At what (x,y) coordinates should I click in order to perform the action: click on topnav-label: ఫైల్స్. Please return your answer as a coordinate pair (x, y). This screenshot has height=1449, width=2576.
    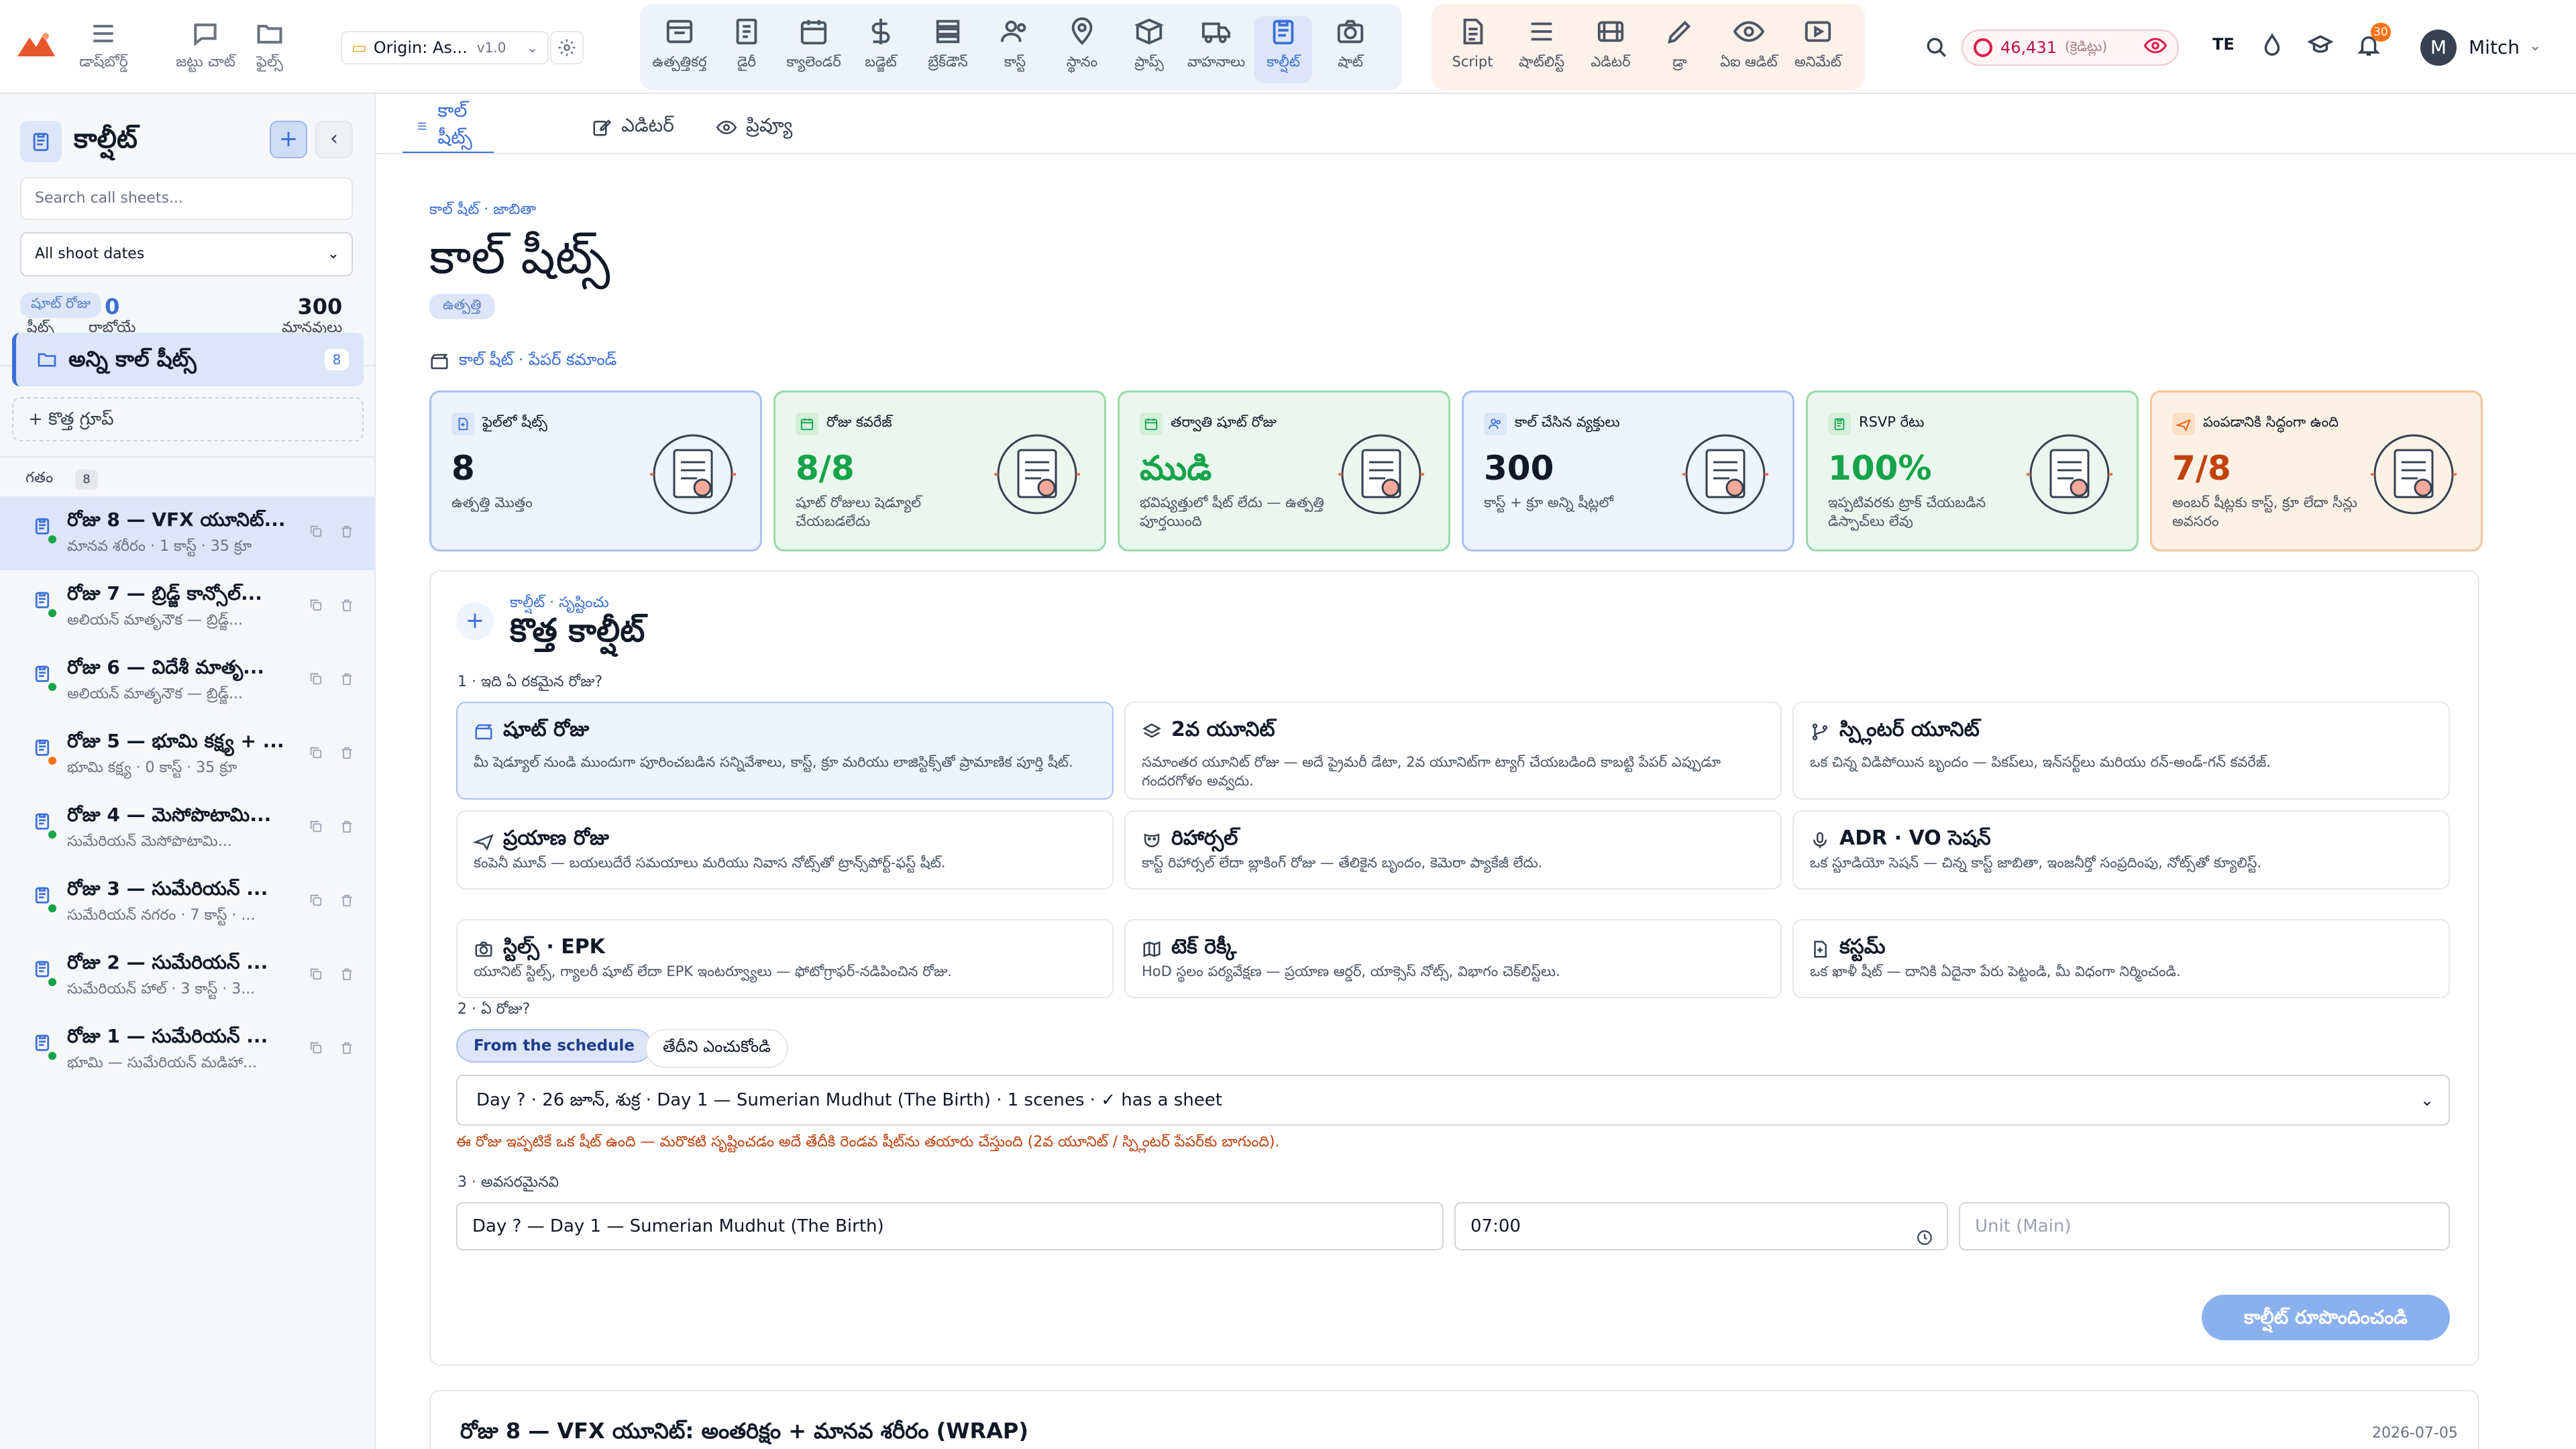
    Looking at the image, I should click on (269, 62).